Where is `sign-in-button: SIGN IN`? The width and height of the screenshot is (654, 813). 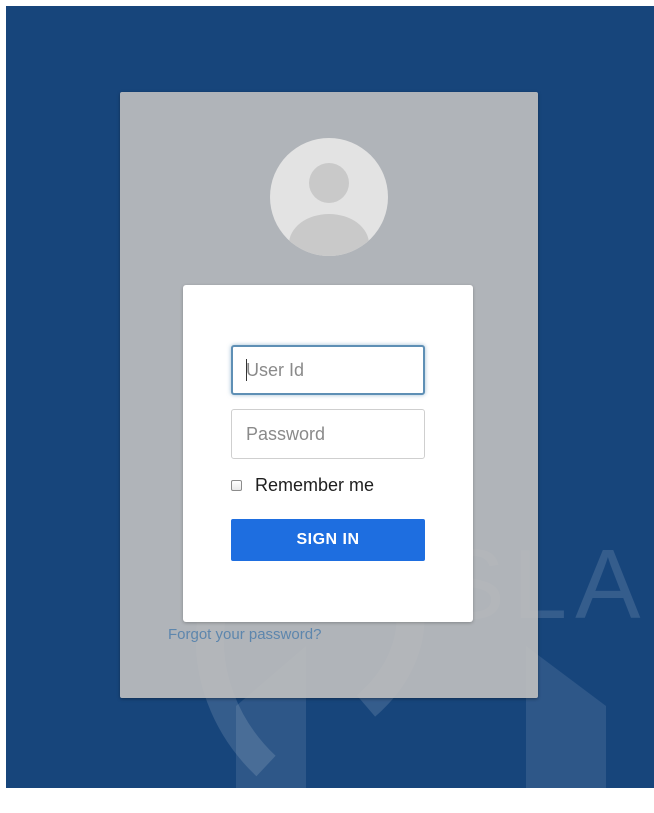
sign-in-button: SIGN IN is located at coordinates (328, 540).